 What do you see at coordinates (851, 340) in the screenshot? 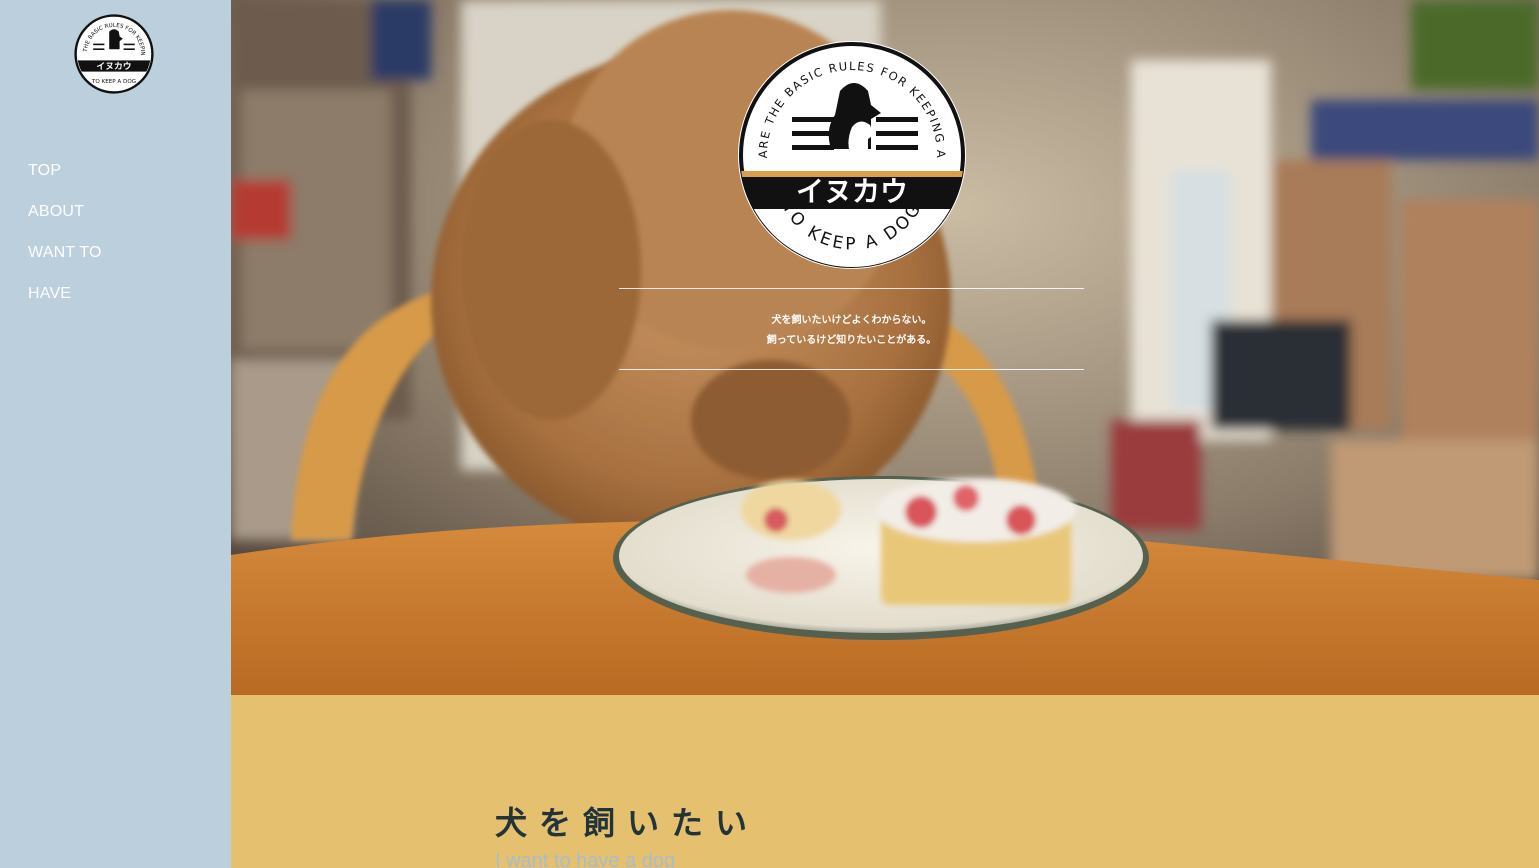
I see `tagline-line-2: 飼っているけど知りたいことがある。` at bounding box center [851, 340].